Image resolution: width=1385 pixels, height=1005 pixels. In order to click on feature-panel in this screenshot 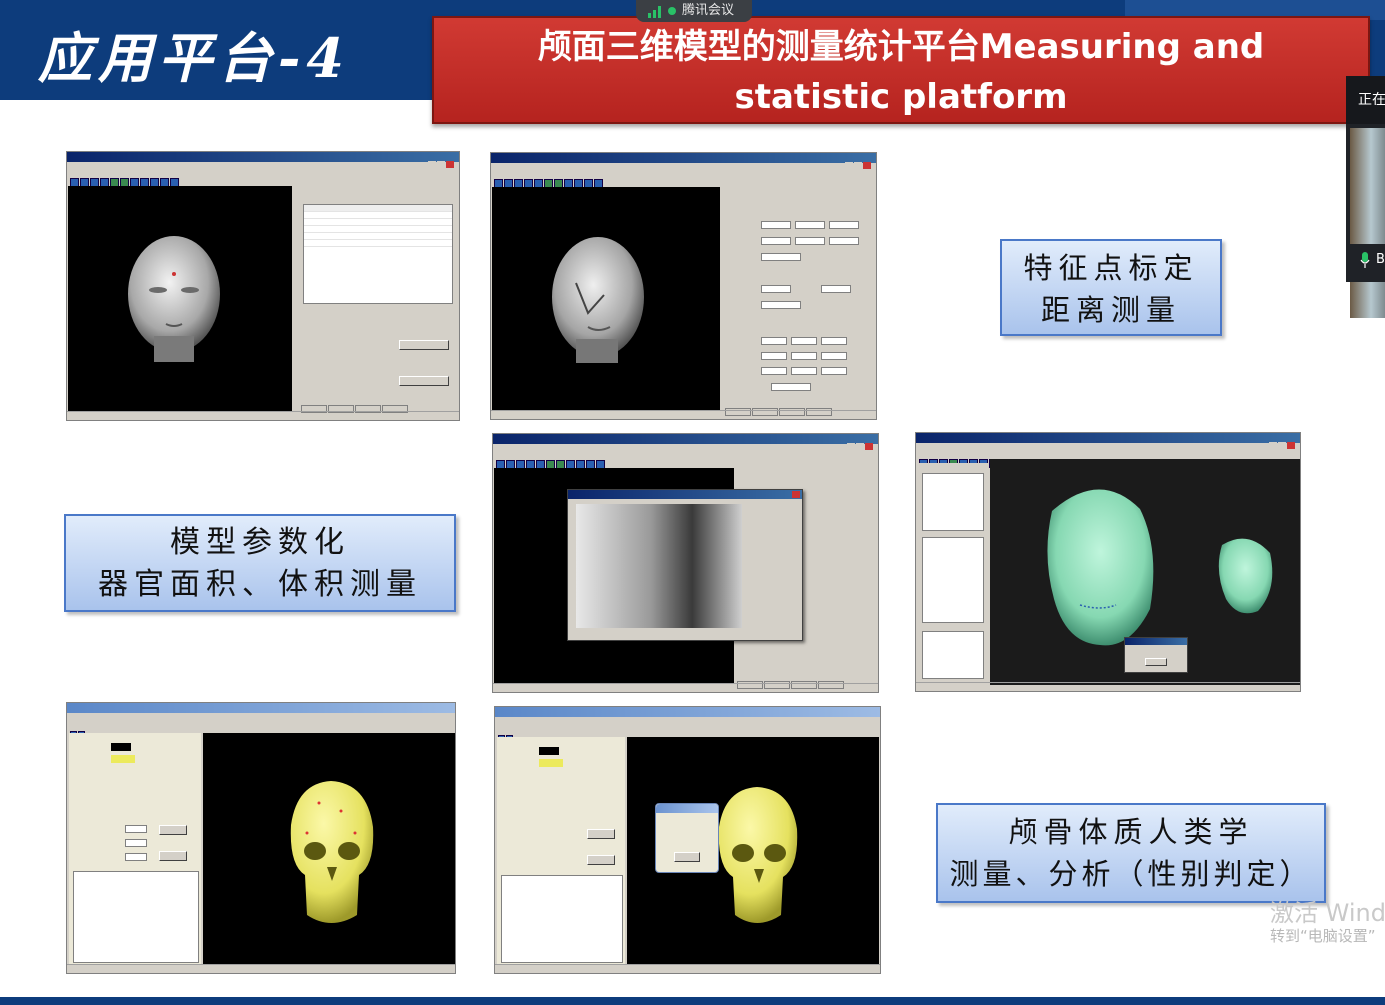, I will do `click(378, 299)`.